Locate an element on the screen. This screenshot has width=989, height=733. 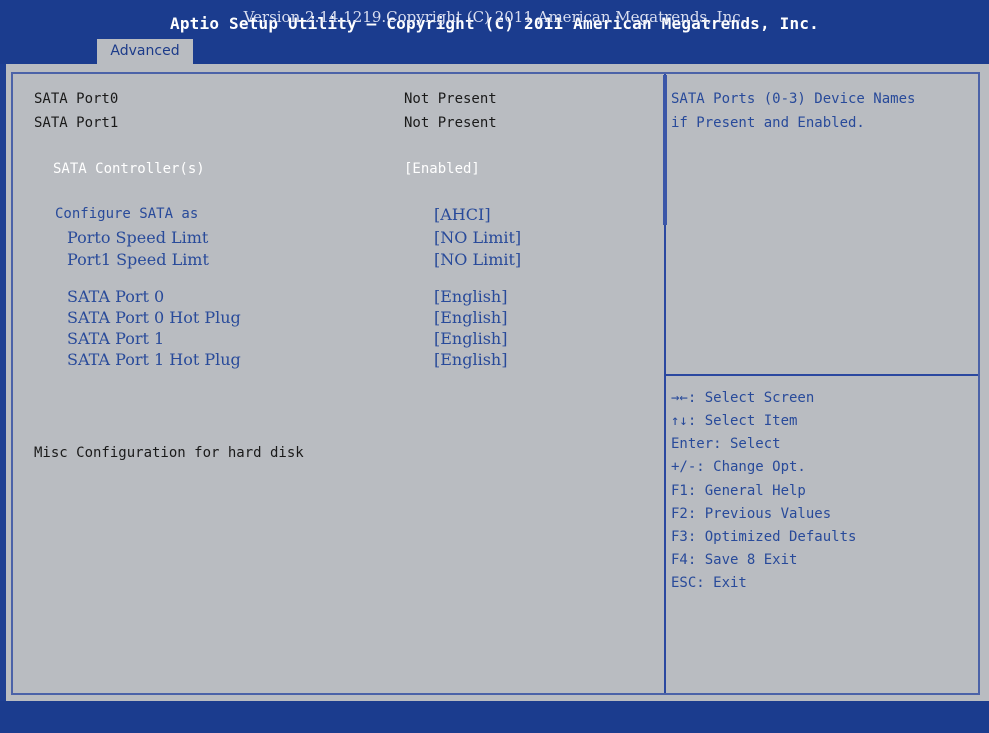
sata-port1-status: Not Present is located at coordinates (450, 123).